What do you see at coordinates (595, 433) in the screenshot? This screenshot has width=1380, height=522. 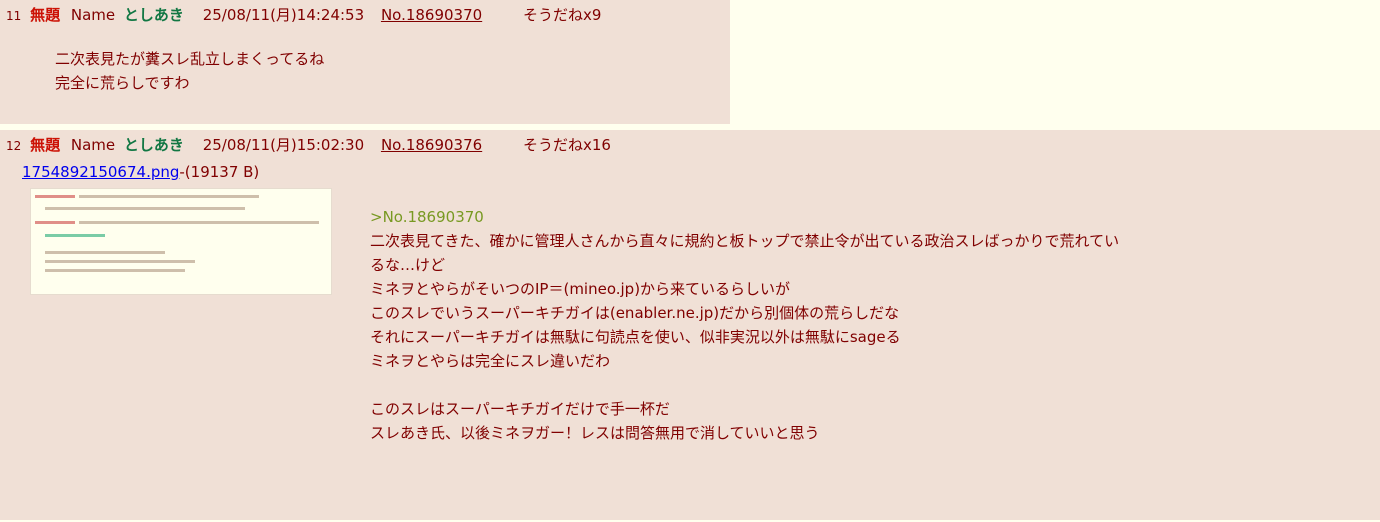 I see `body-line: スレあき氏、以後ミネヲガー！レスは問答無用で消していいと思う` at bounding box center [595, 433].